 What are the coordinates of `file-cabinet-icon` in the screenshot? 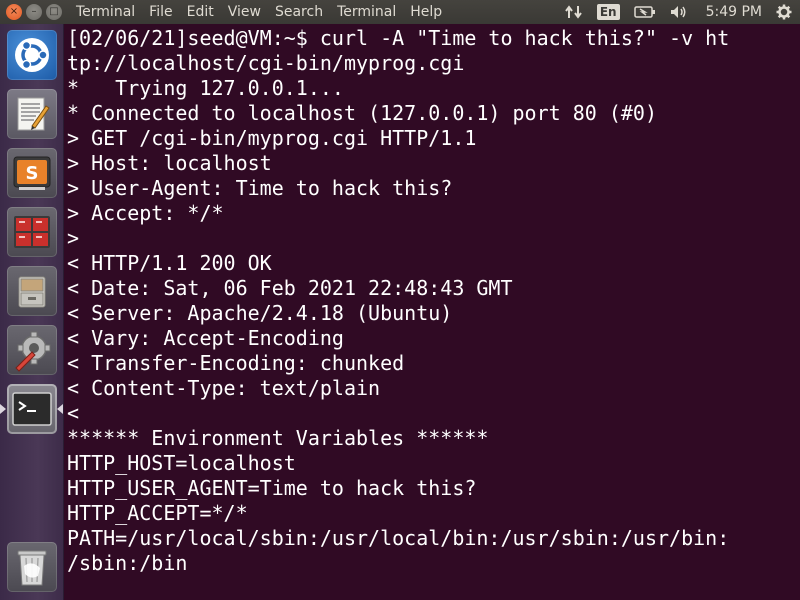 It's located at (32, 291).